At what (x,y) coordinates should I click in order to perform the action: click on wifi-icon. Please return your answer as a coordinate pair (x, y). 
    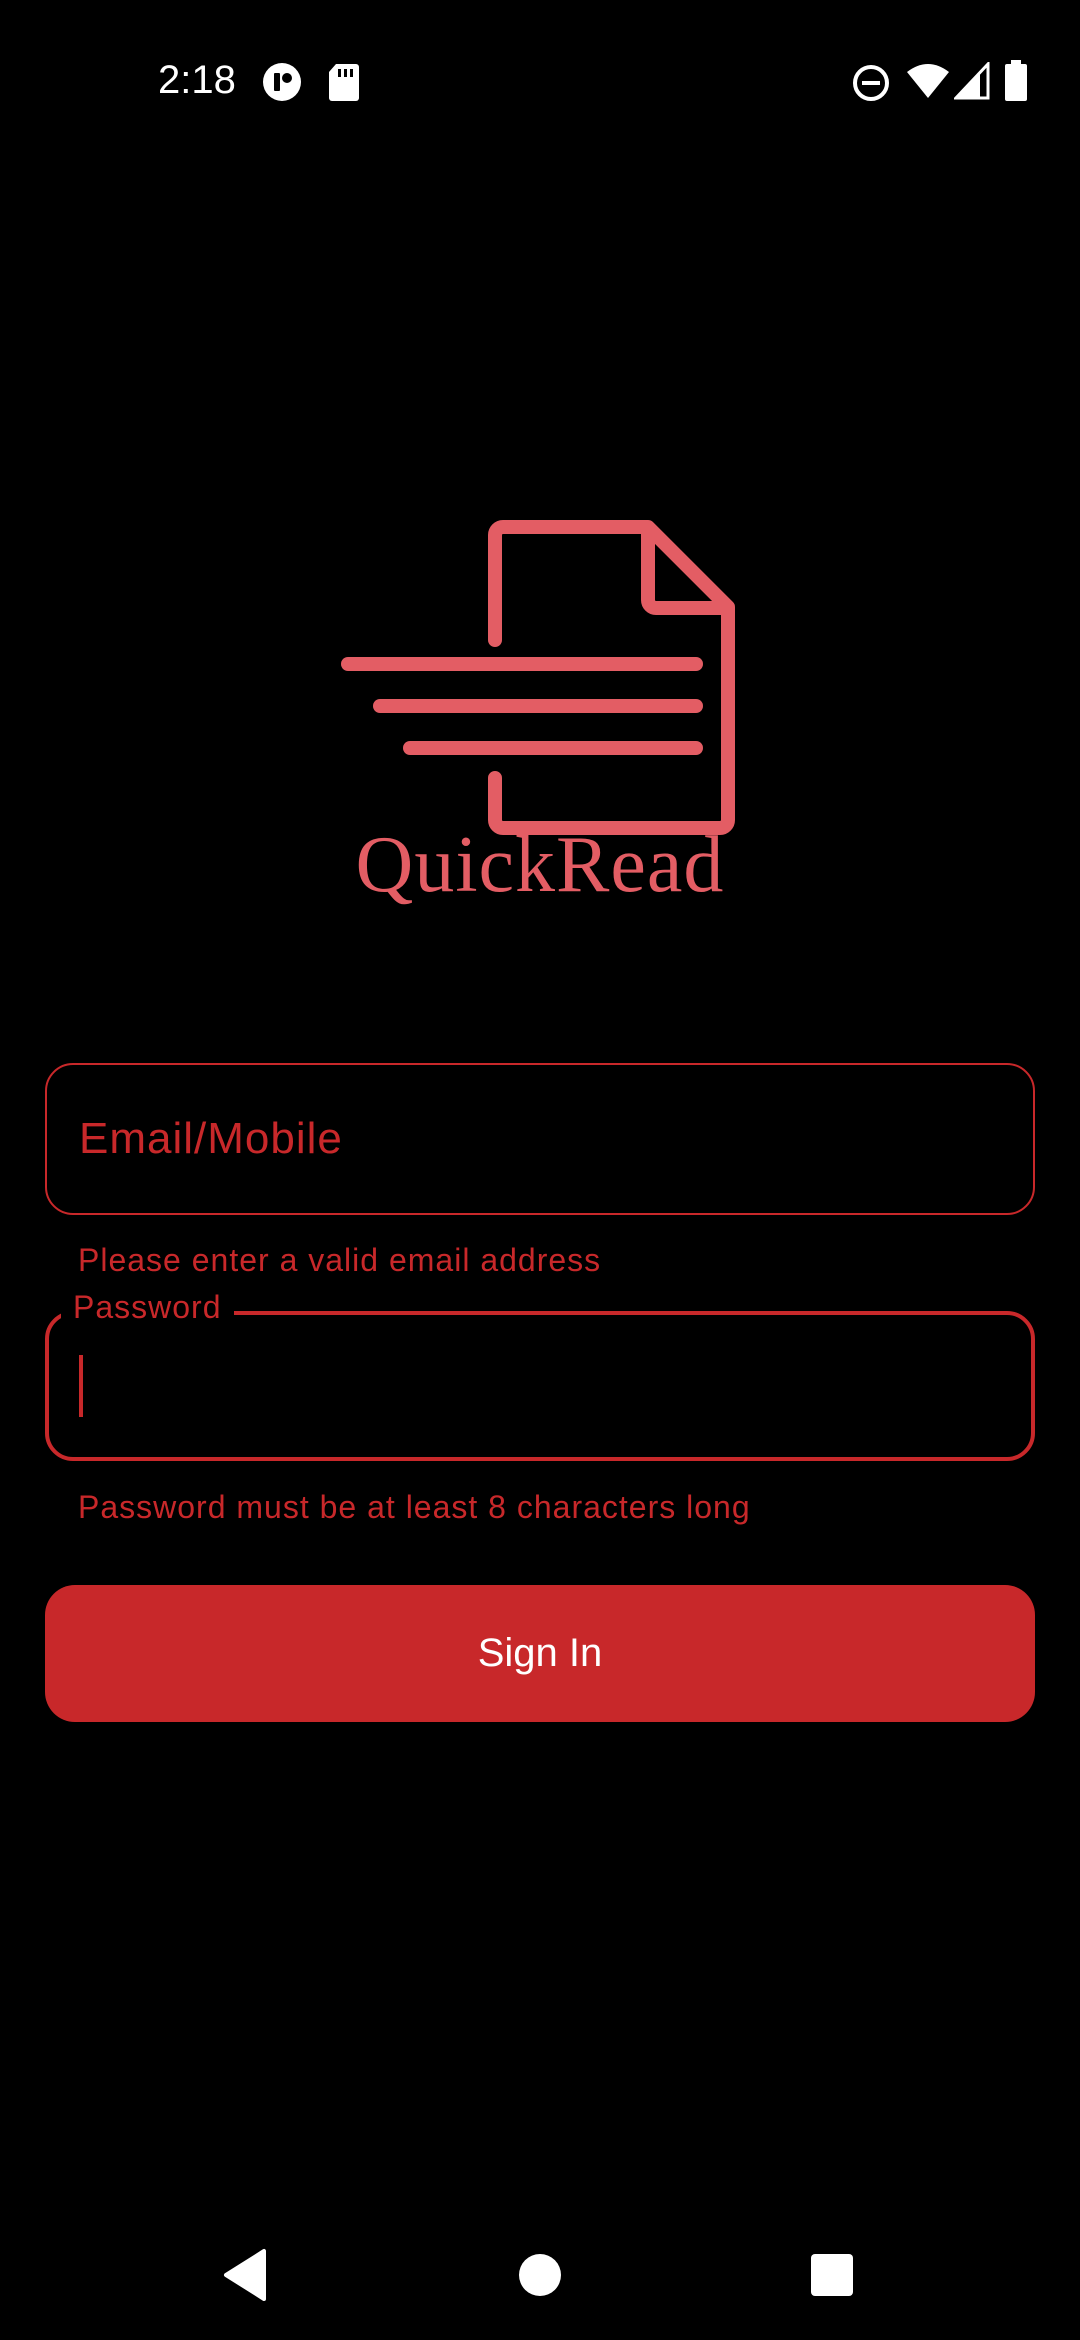
    Looking at the image, I should click on (928, 83).